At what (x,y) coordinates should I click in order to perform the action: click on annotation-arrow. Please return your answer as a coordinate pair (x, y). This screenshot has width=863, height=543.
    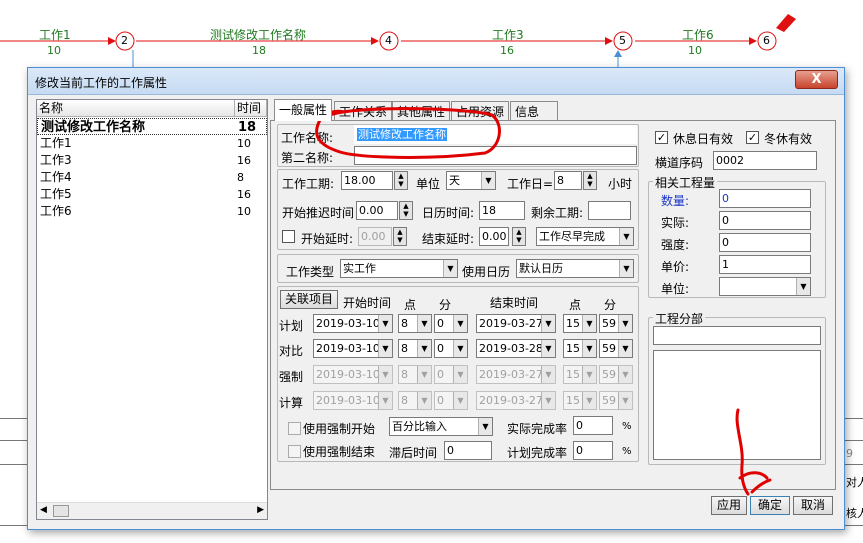
    Looking at the image, I should click on (753, 452).